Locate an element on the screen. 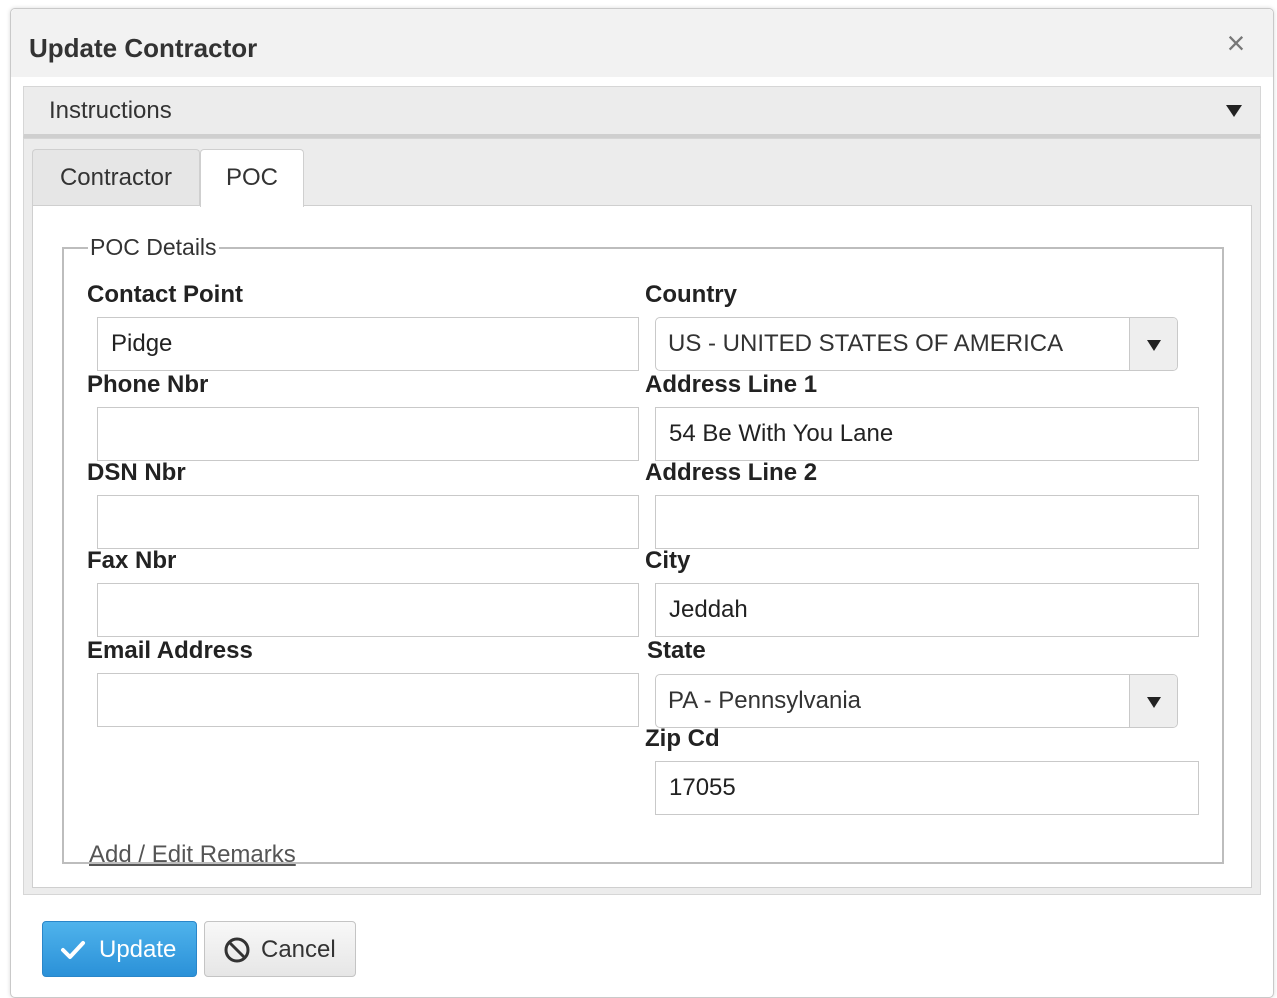 This screenshot has height=998, width=1277. address-line-1-input is located at coordinates (927, 434).